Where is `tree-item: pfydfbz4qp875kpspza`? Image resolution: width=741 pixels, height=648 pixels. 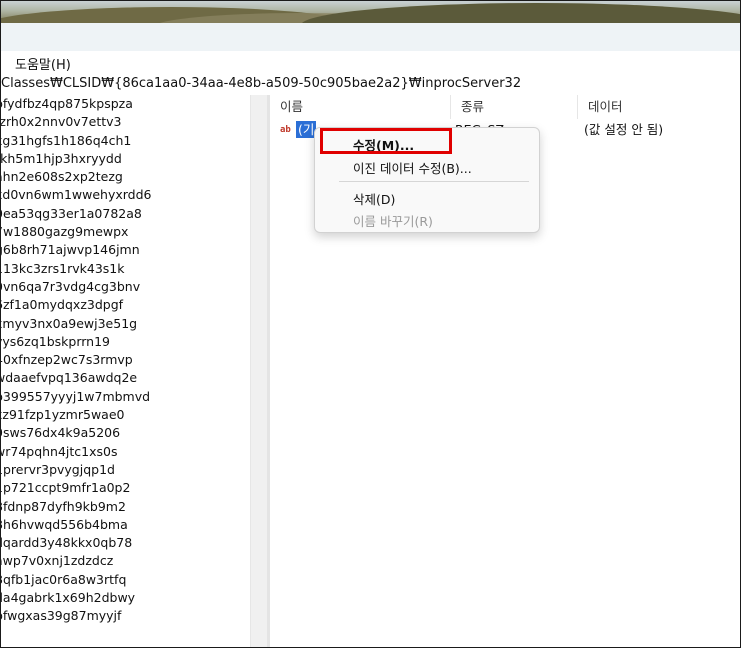
tree-item: pfydfbz4qp875kpspza is located at coordinates (125, 104).